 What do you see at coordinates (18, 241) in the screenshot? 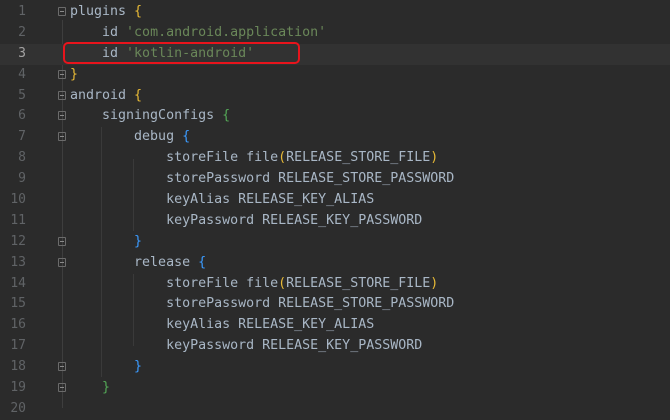
I see `line-number: 12` at bounding box center [18, 241].